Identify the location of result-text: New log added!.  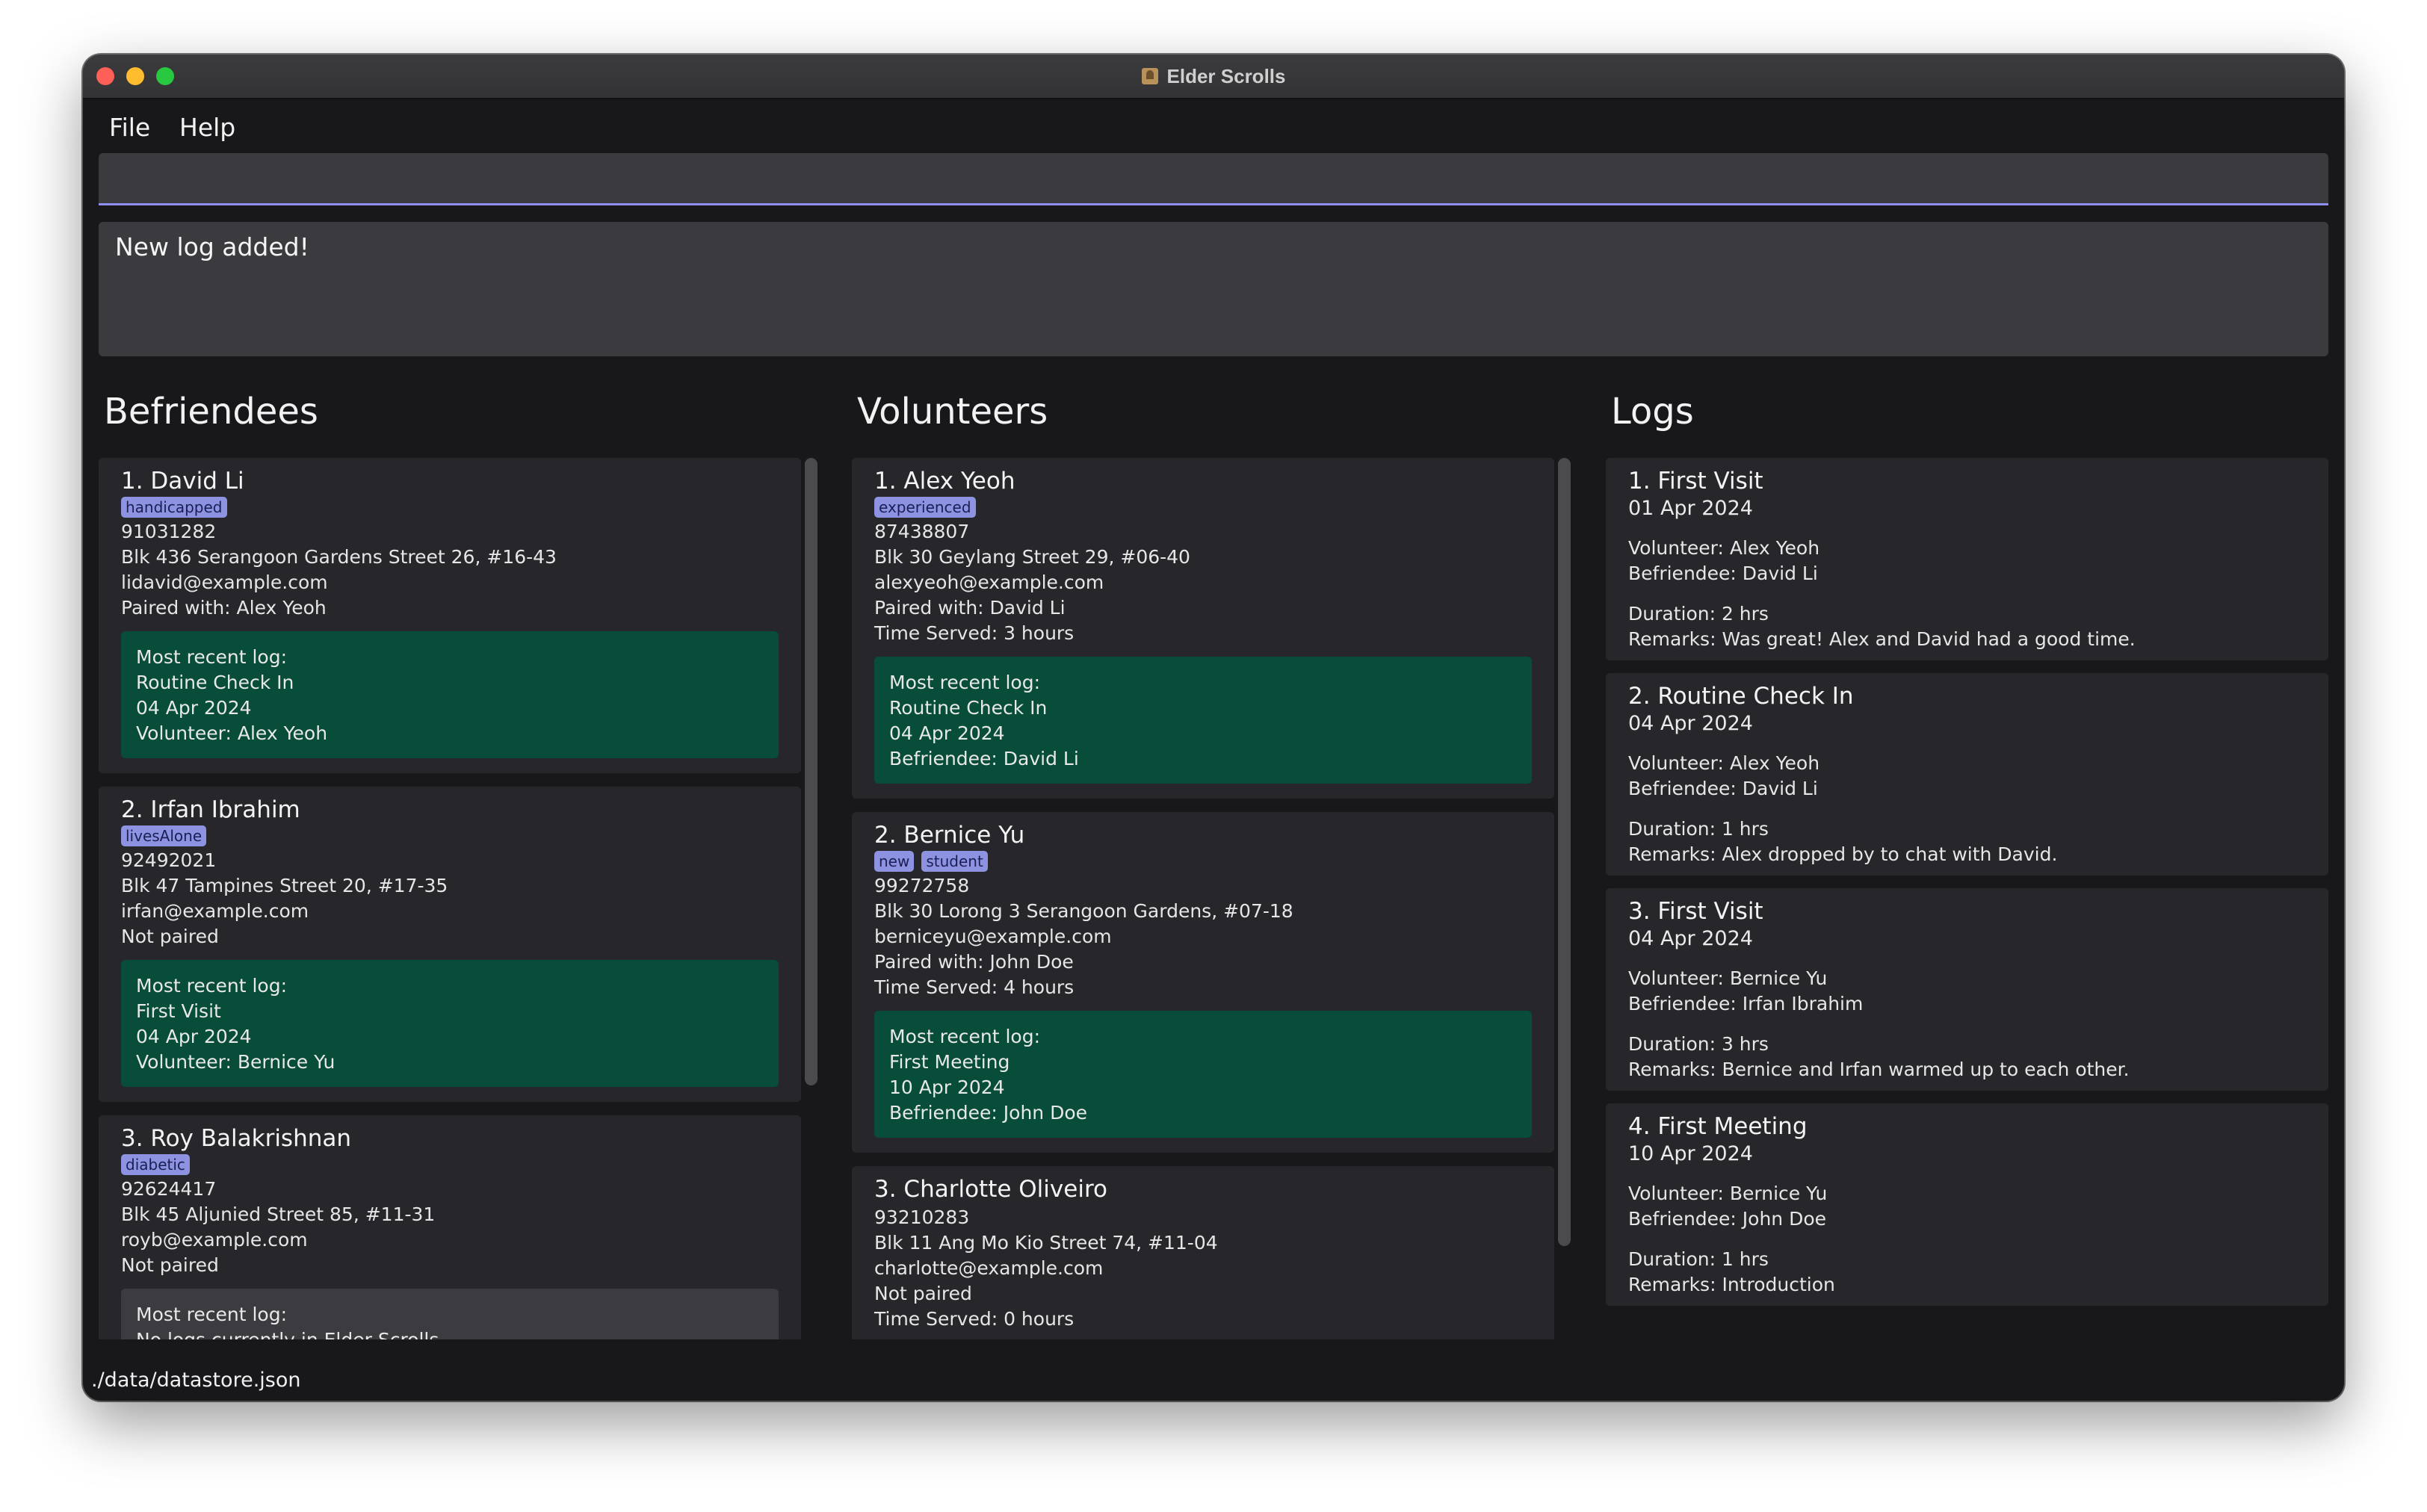
(212, 246).